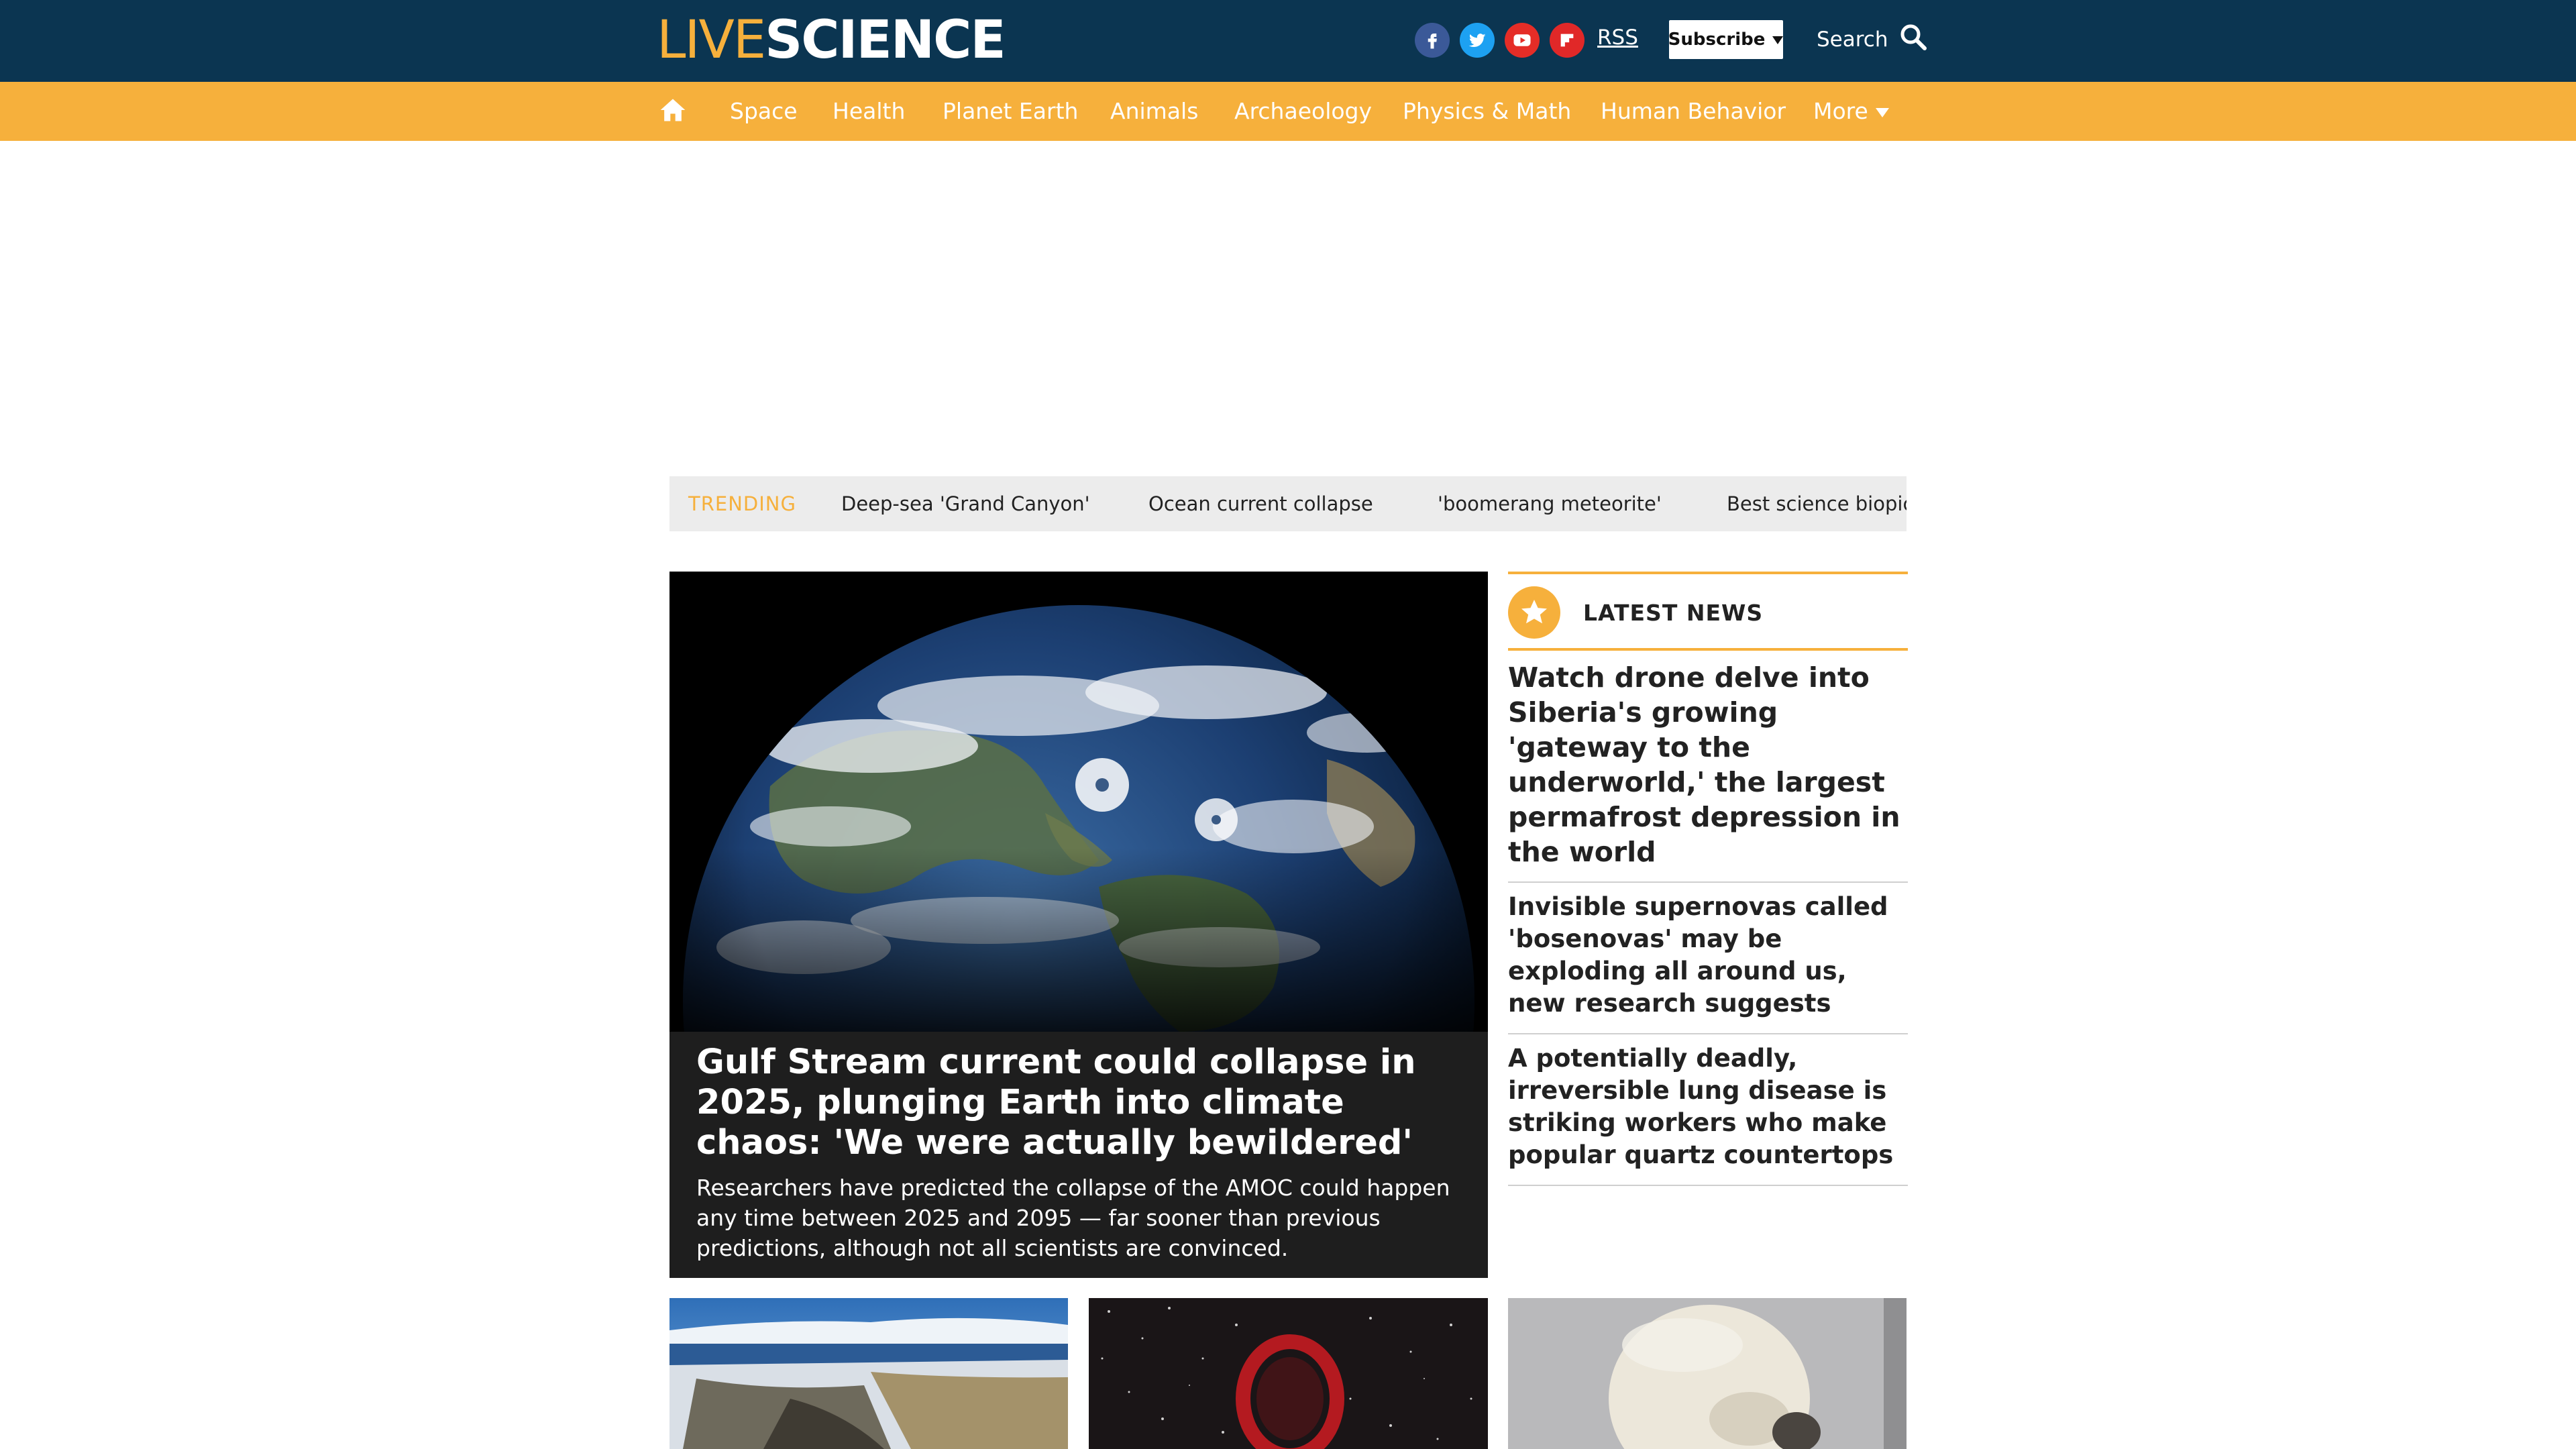 The image size is (2576, 1449). Describe the element at coordinates (1550, 503) in the screenshot. I see `trending-item: 'boomerang meteorite'` at that location.